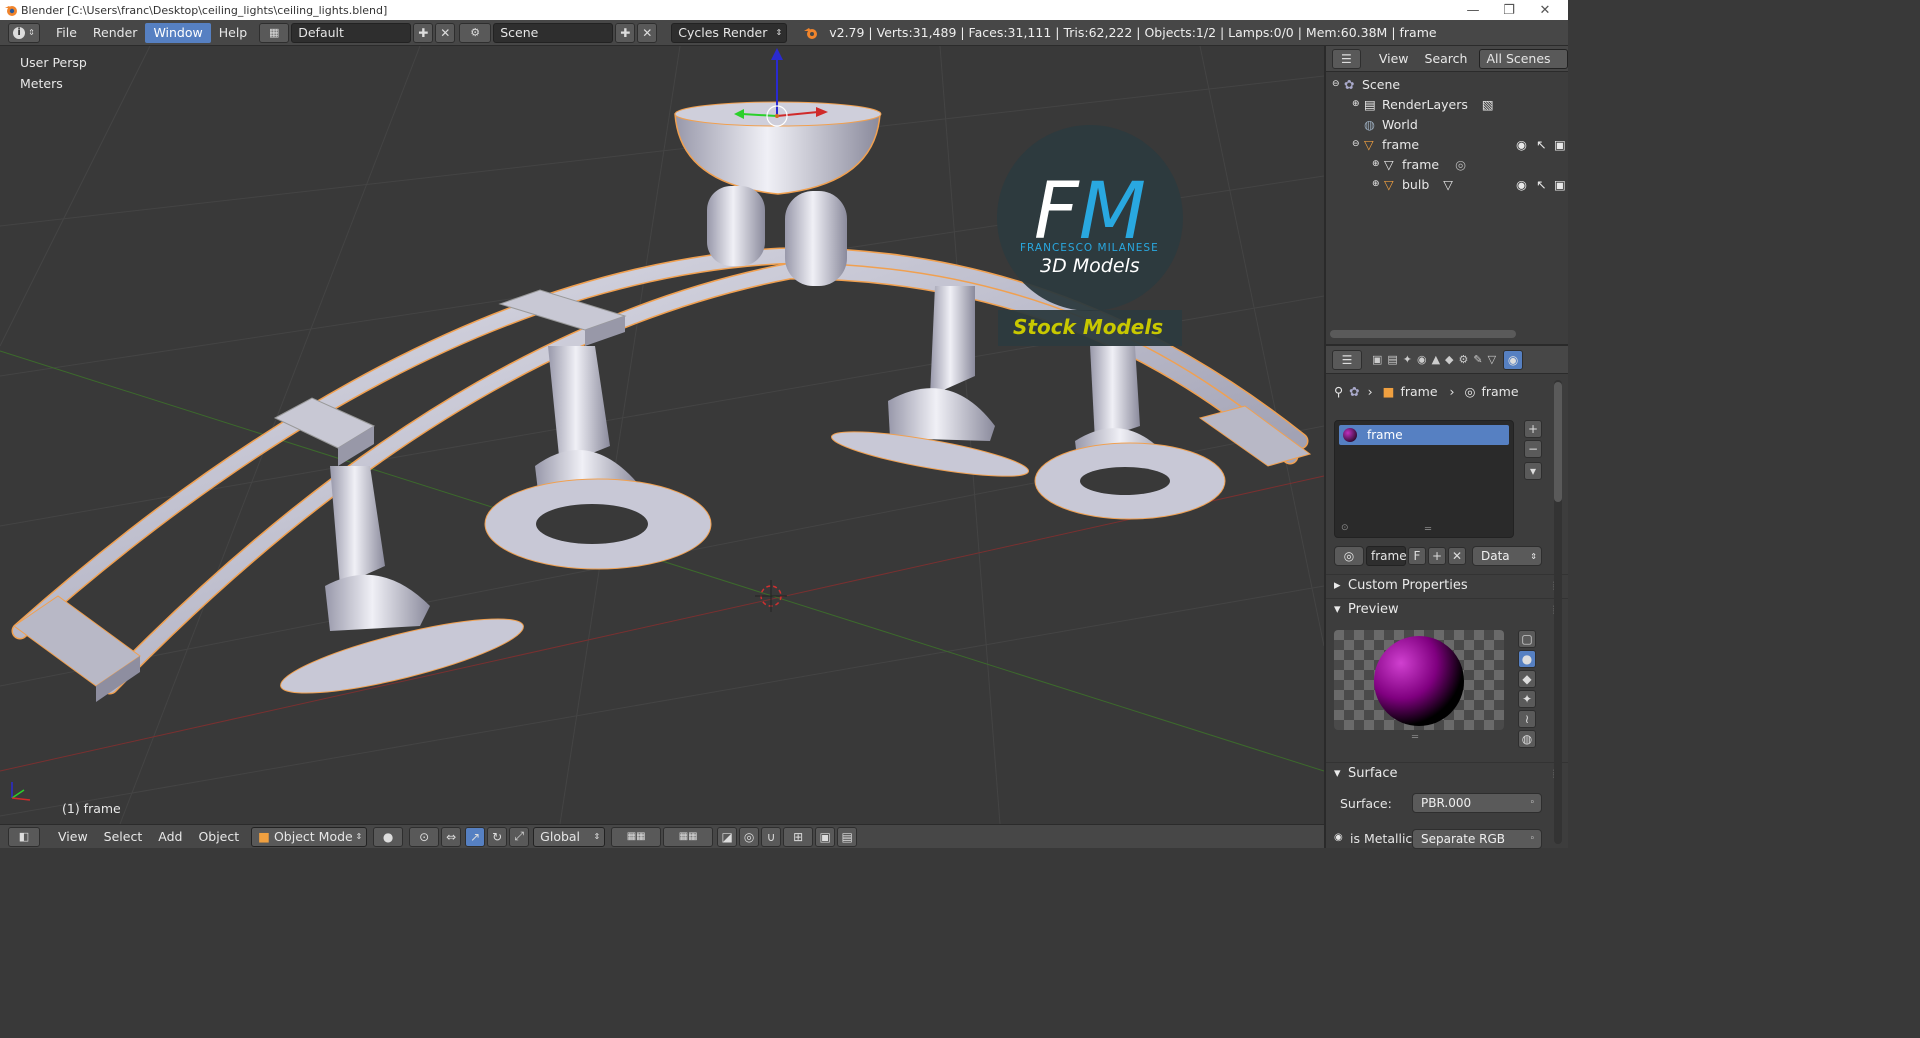  Describe the element at coordinates (424, 836) in the screenshot. I see `pivot-button: ⊙` at that location.